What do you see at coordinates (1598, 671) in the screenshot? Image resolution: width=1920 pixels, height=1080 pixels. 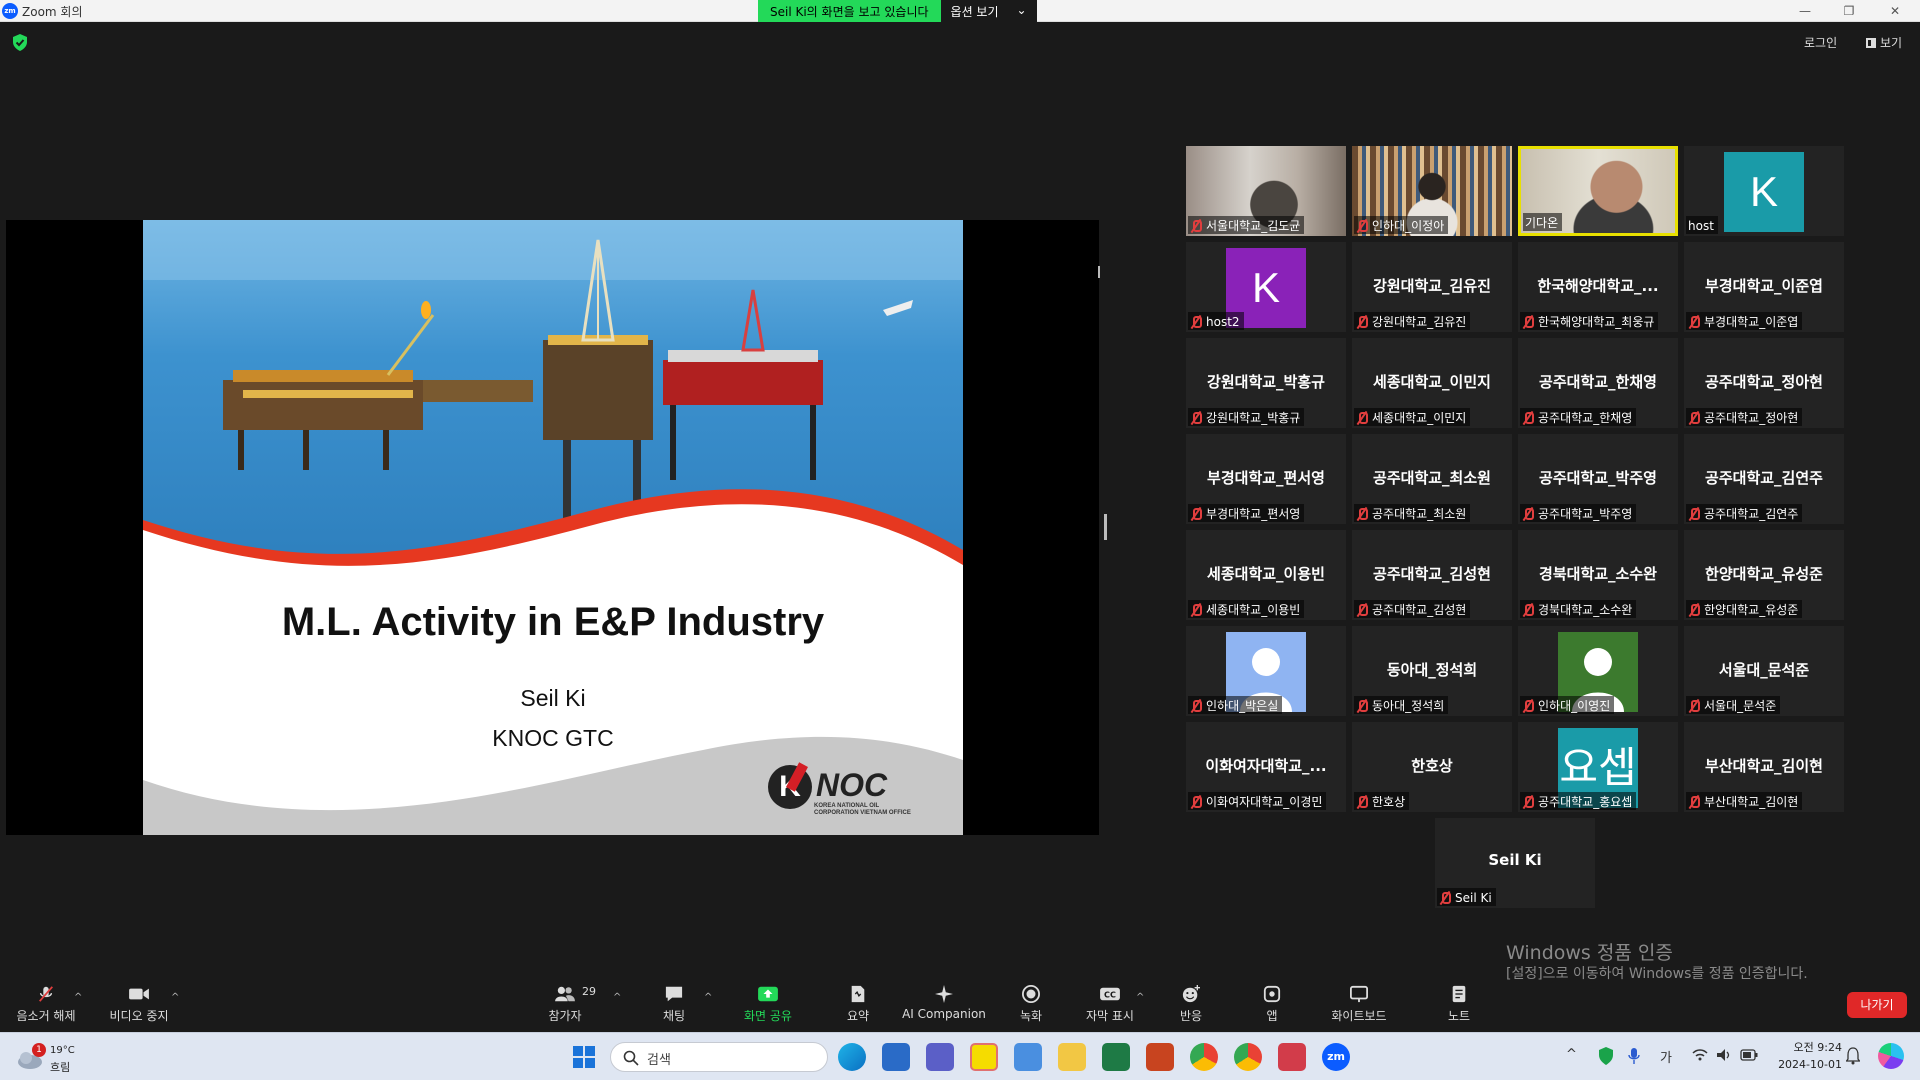 I see `participant-tile: 인하대_이영진` at bounding box center [1598, 671].